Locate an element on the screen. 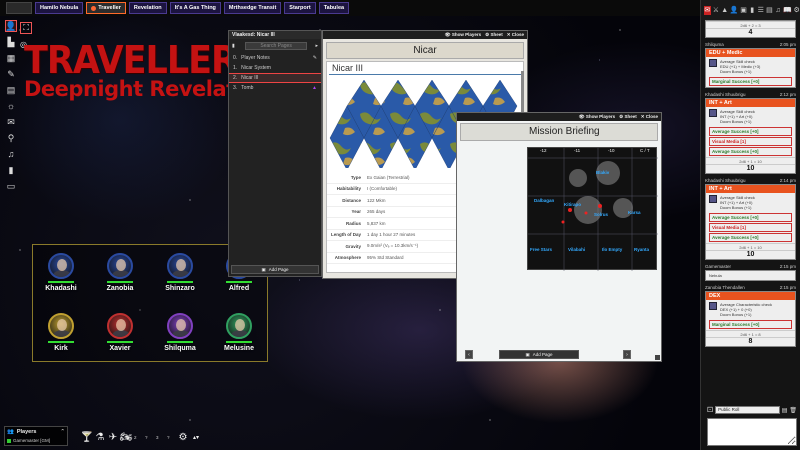  portrait-xavier: Xavier is located at coordinates (120, 332).